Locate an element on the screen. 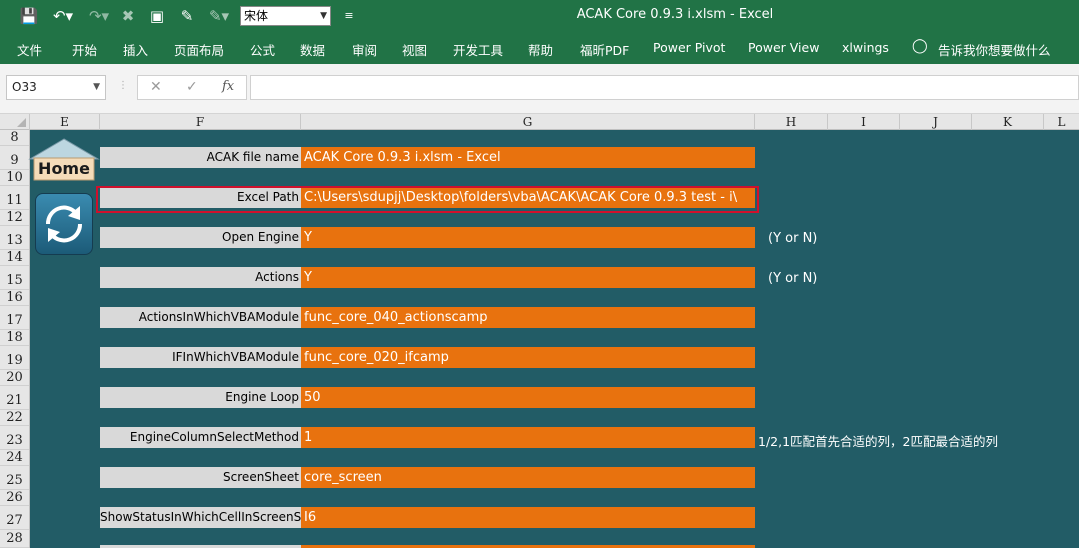 The height and width of the screenshot is (548, 1079). setting-value-actions-module: func_core_040_actionscamp is located at coordinates (528, 317).